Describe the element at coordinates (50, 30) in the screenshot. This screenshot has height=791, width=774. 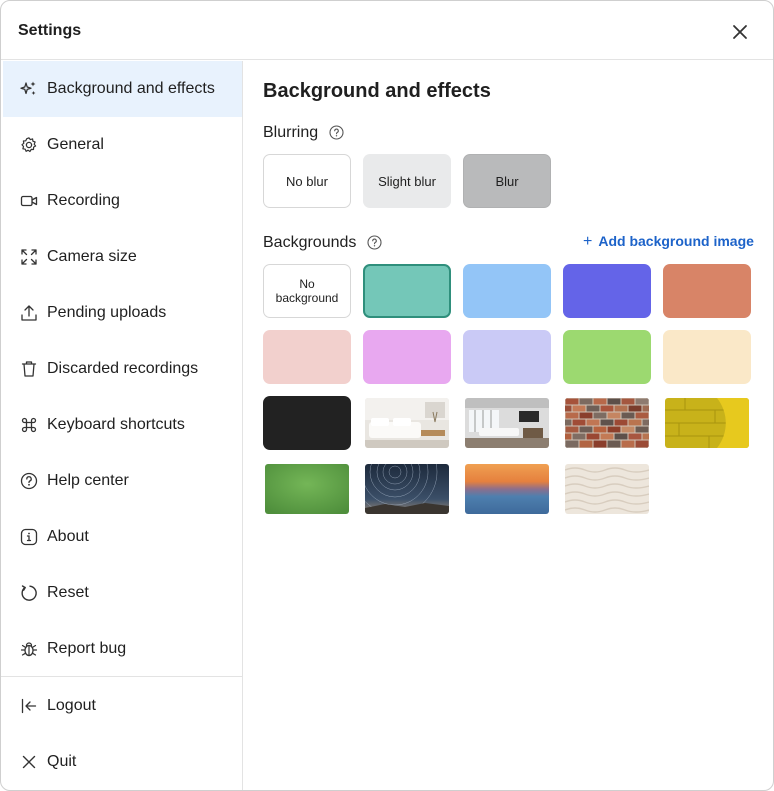
I see `window-title: Settings` at that location.